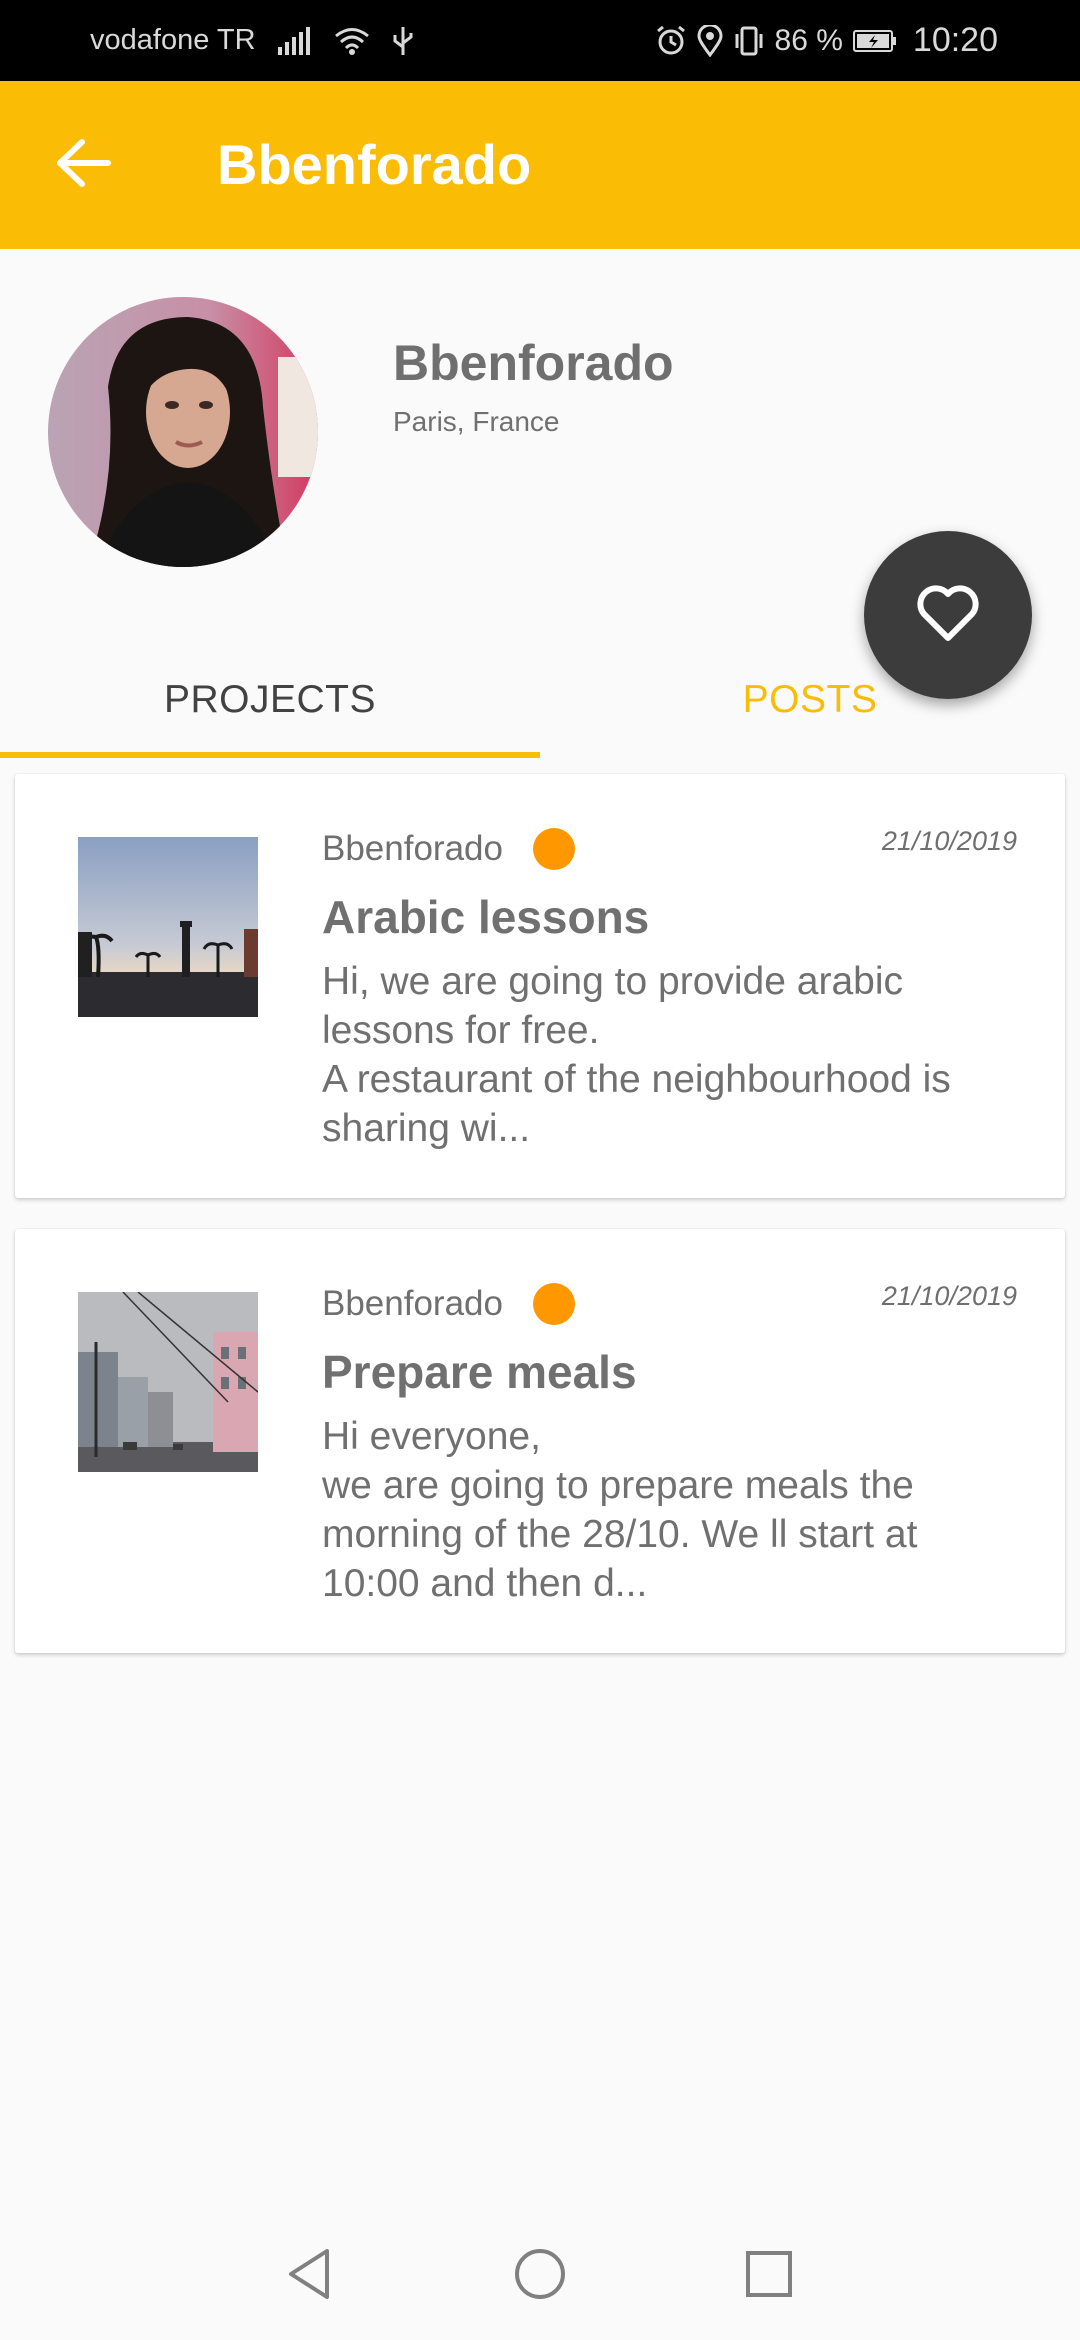 This screenshot has width=1080, height=2340. I want to click on avatar, so click(183, 432).